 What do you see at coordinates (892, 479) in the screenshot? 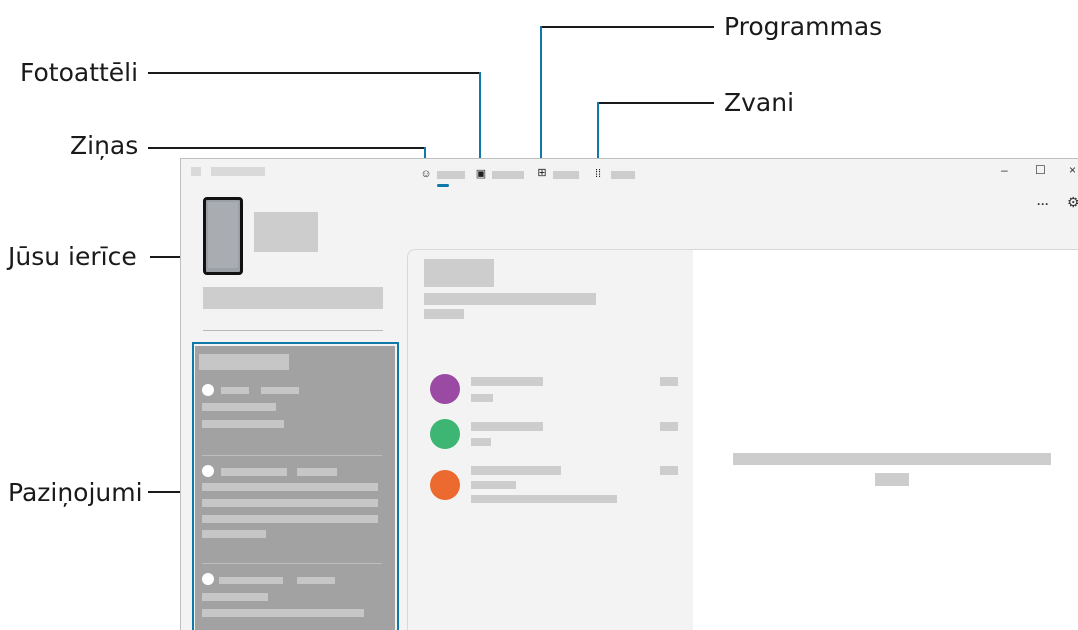
I see `empty-state-action` at bounding box center [892, 479].